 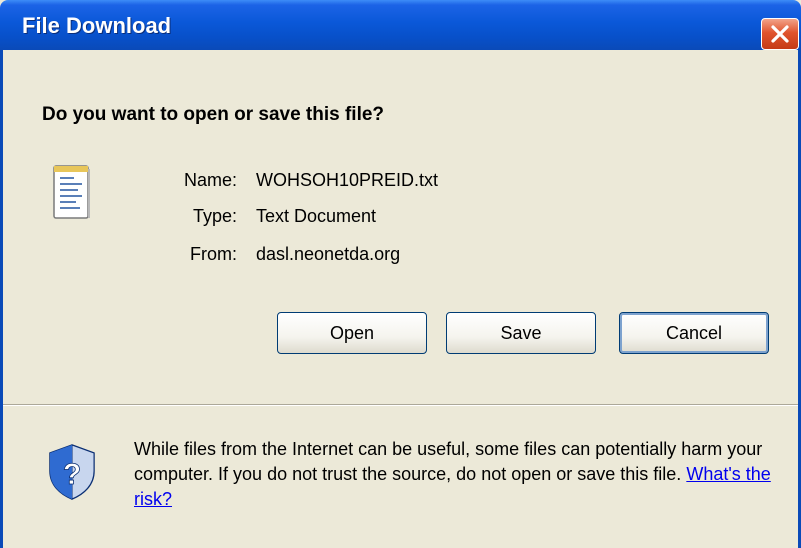 What do you see at coordinates (210, 180) in the screenshot?
I see `name-label: Name:` at bounding box center [210, 180].